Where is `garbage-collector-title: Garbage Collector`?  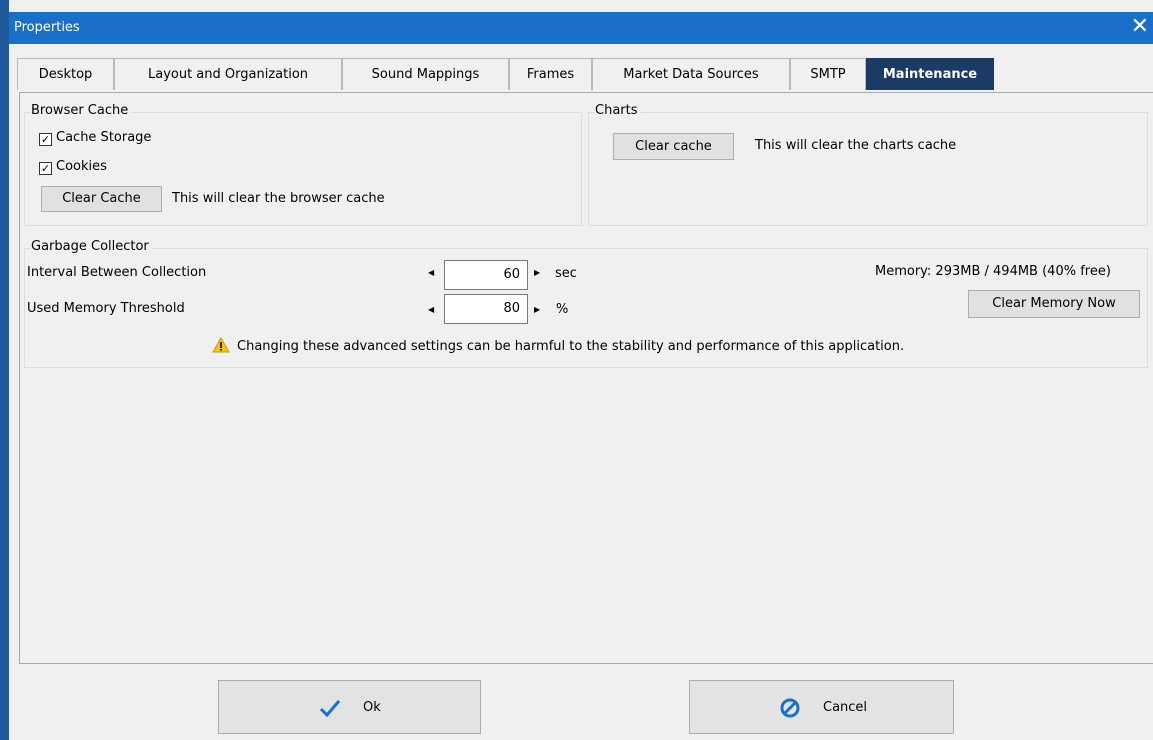
garbage-collector-title: Garbage Collector is located at coordinates (91, 246).